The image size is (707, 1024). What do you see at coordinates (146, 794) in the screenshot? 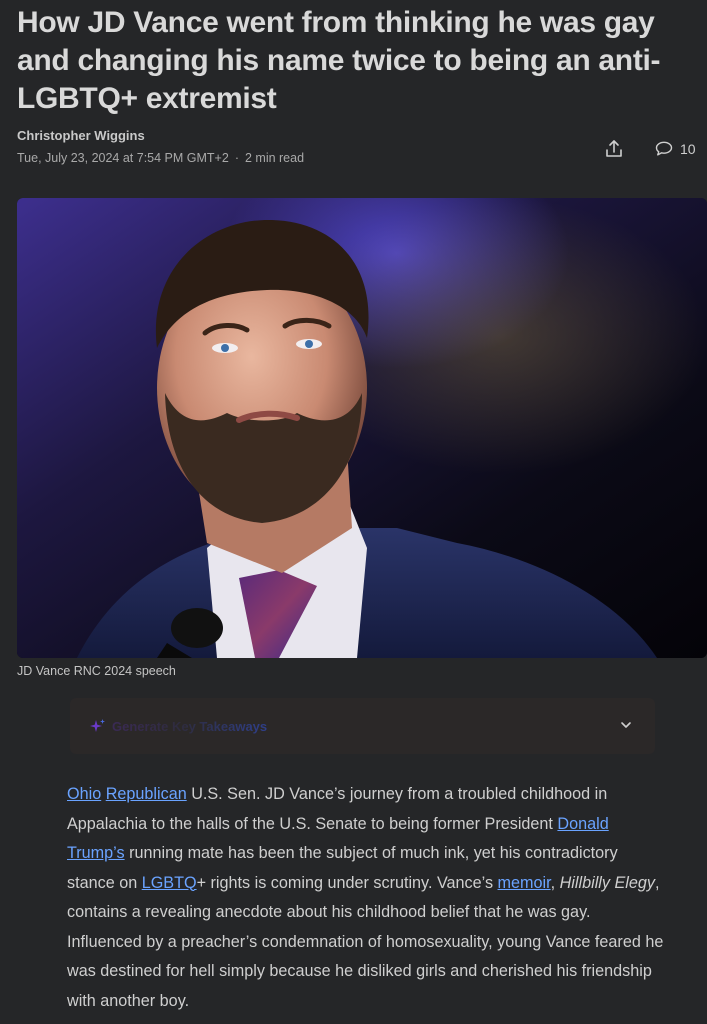
I see `link-republican: Republican` at bounding box center [146, 794].